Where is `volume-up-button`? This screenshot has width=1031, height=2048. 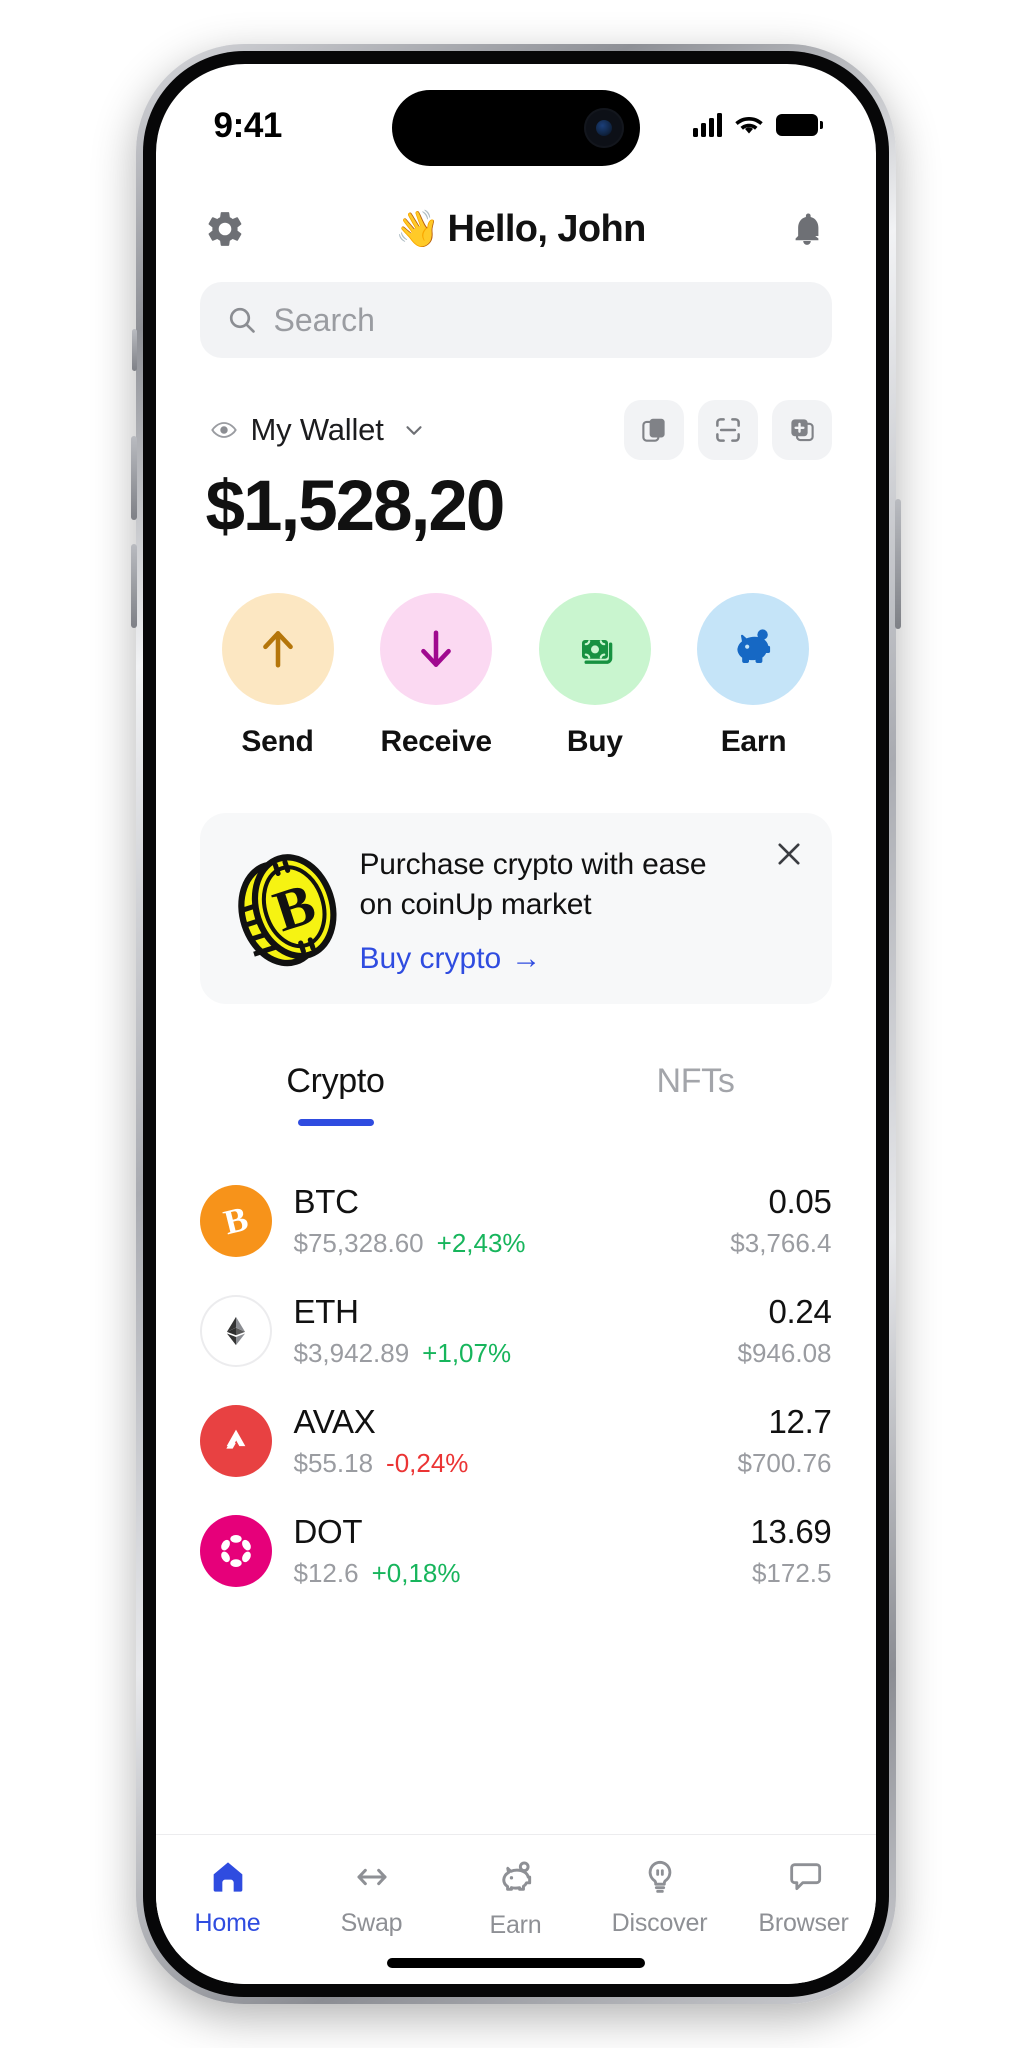
volume-up-button is located at coordinates (133, 478).